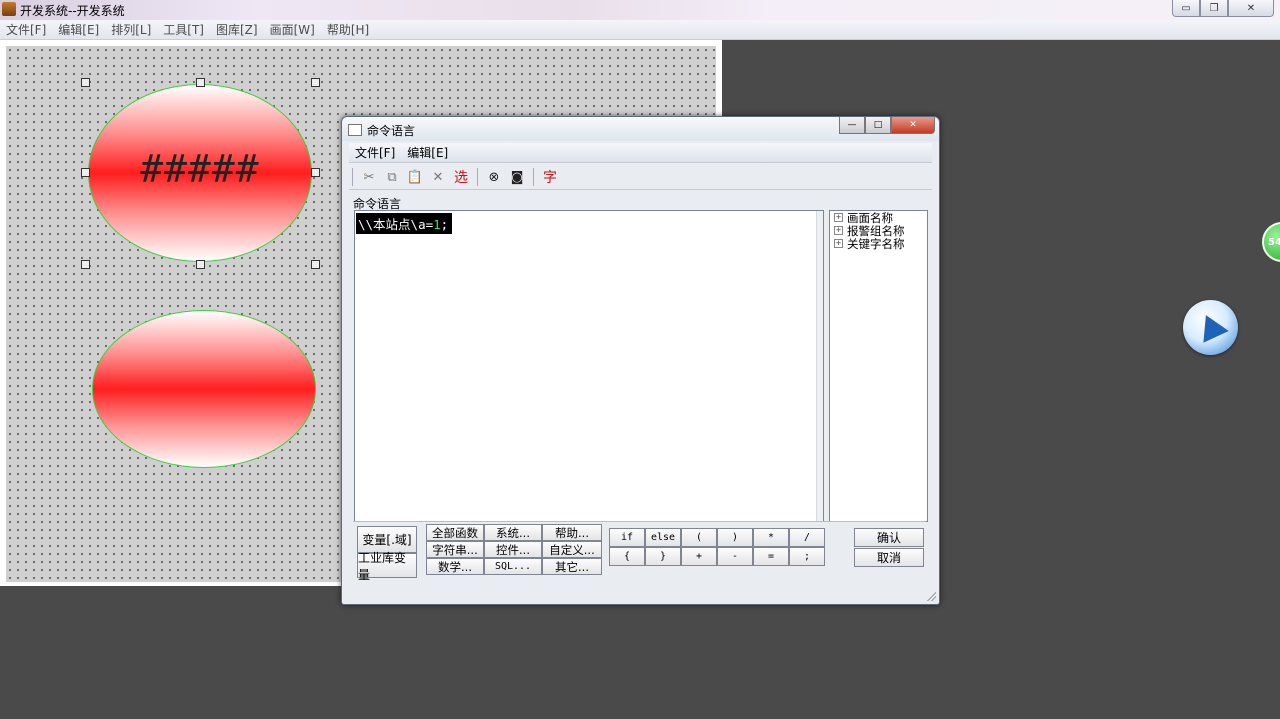 The height and width of the screenshot is (719, 1280). Describe the element at coordinates (200, 169) in the screenshot. I see `ellipse-text: #####` at that location.